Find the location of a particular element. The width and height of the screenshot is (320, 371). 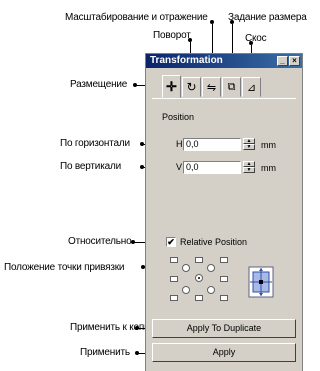

callout-size: Задание размера is located at coordinates (267, 17).